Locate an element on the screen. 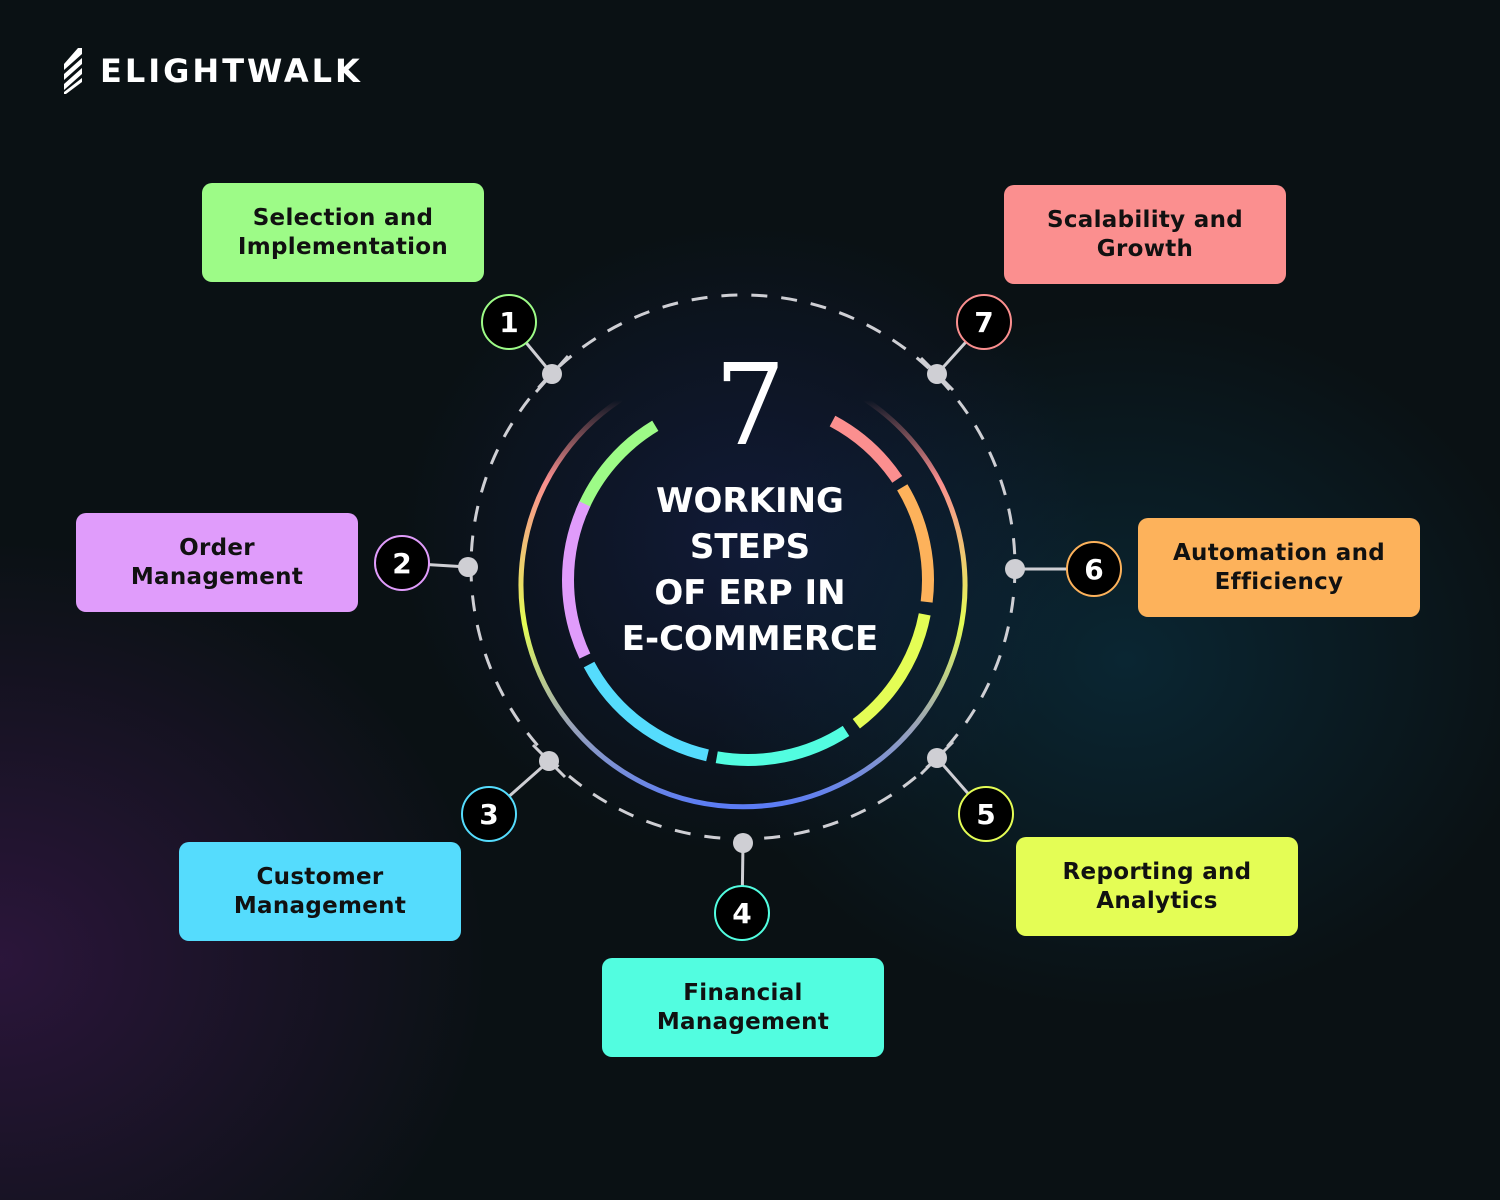 This screenshot has width=1500, height=1200. step-label-line: Efficiency is located at coordinates (1279, 581).